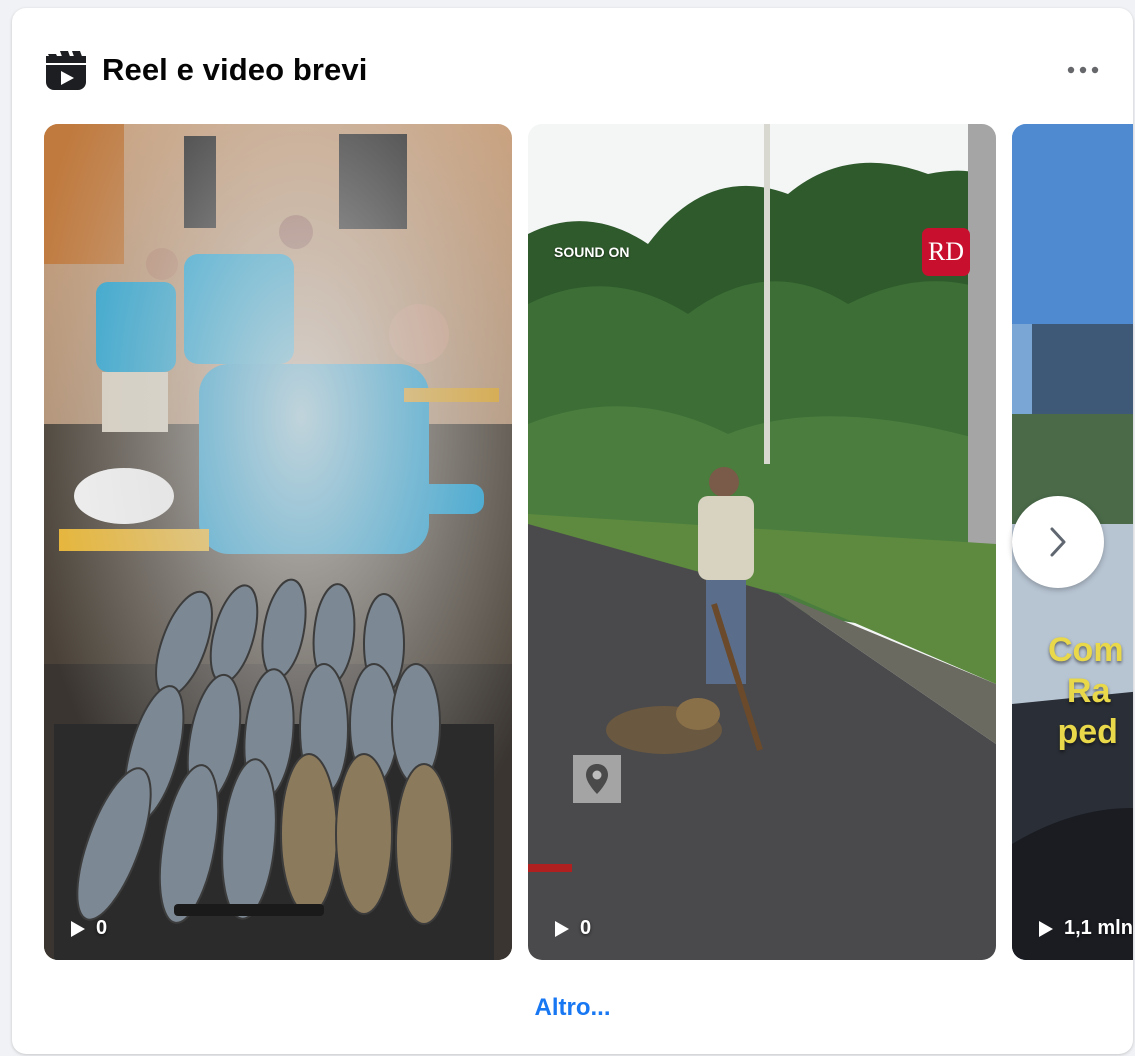 This screenshot has height=1056, width=1135. I want to click on view-count-text: 1,1 mln, so click(1098, 928).